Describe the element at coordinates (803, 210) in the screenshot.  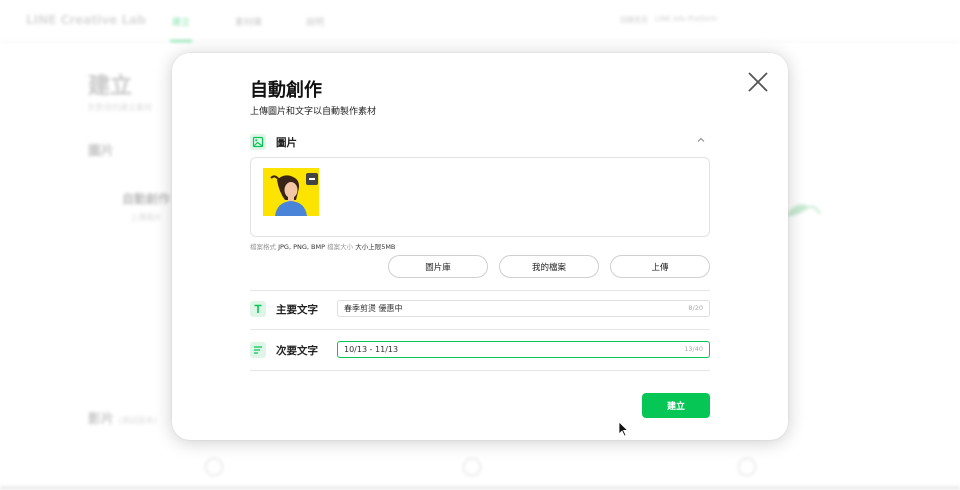
I see `leaf-illustration-icon` at that location.